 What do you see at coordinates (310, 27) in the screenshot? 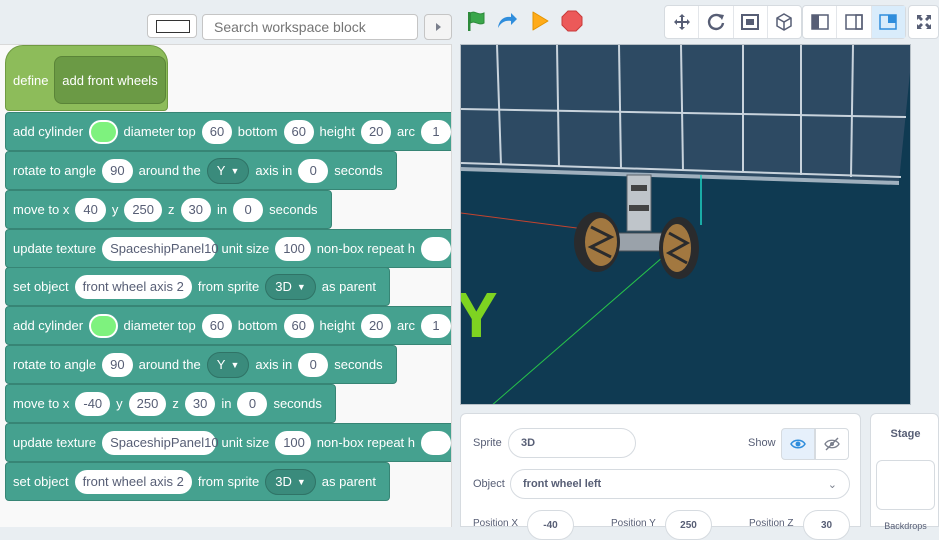
I see `search-workspace-input` at bounding box center [310, 27].